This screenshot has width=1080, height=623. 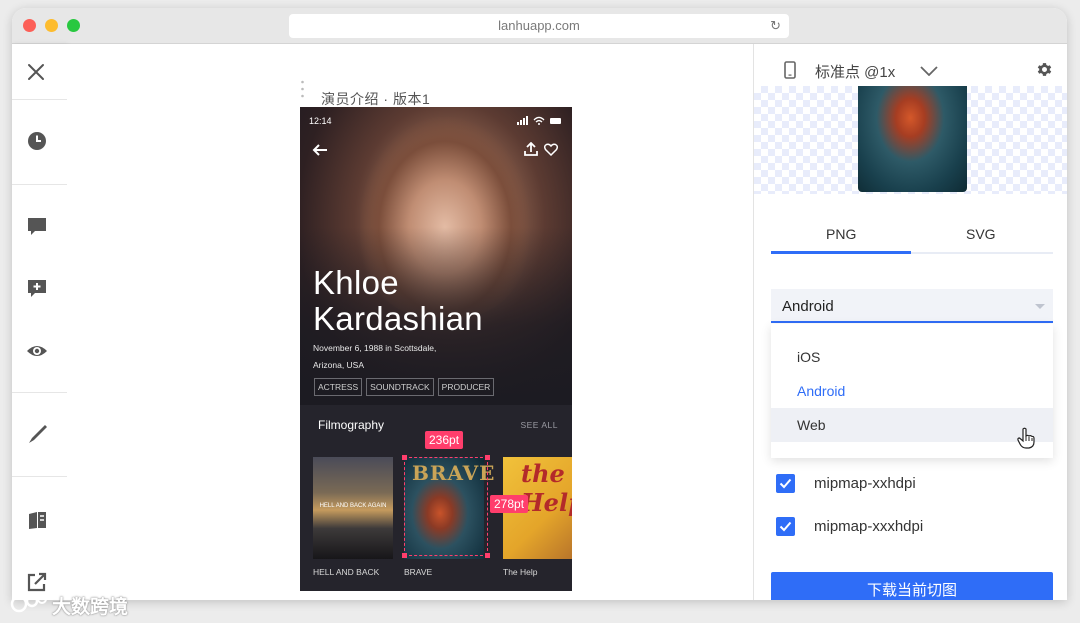 I want to click on actor-birth-line2: Arizona, USA, so click(x=339, y=365).